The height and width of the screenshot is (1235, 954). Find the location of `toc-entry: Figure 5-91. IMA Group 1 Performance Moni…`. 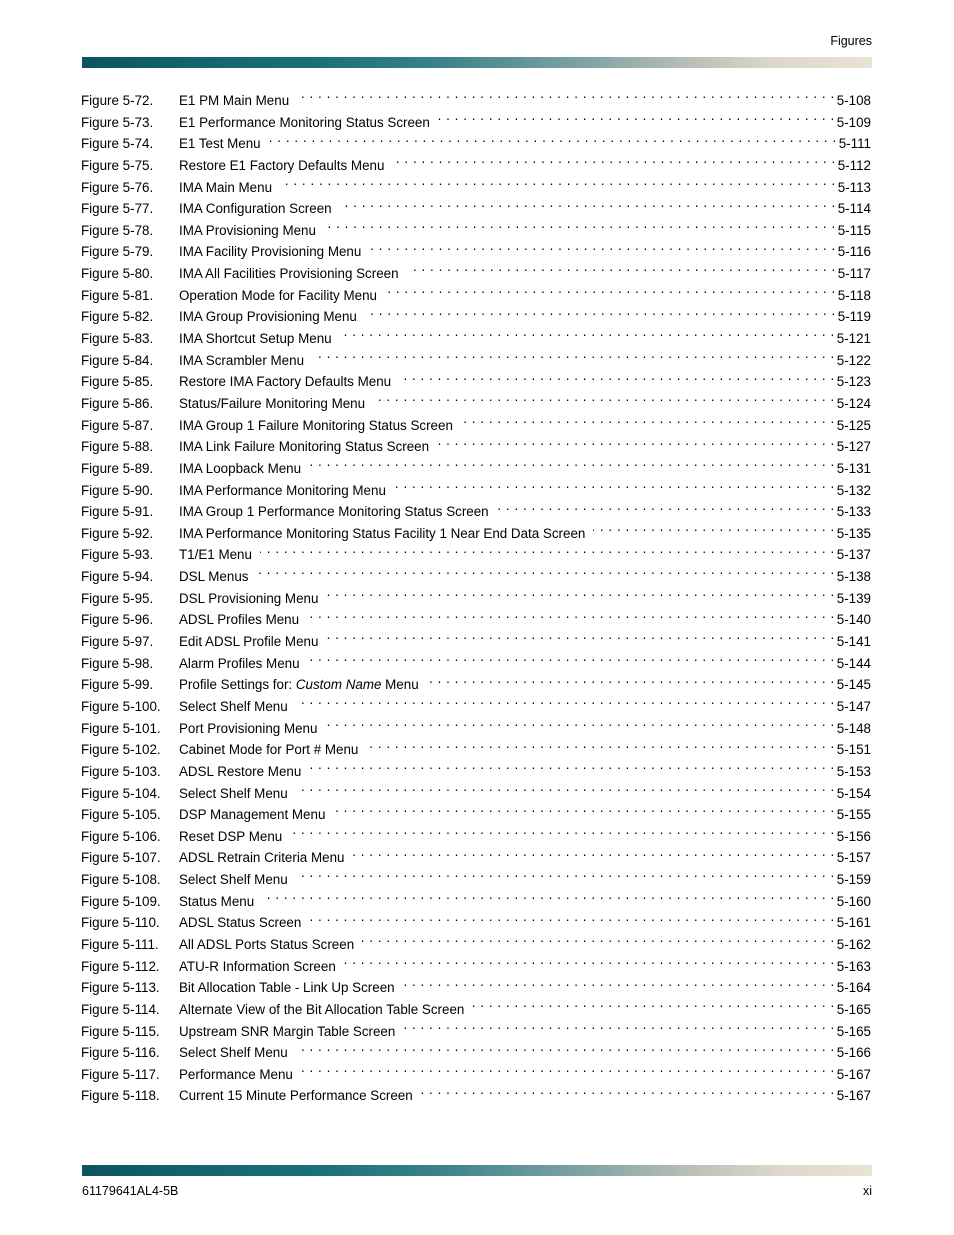

toc-entry: Figure 5-91. IMA Group 1 Performance Moni… is located at coordinates (476, 512).